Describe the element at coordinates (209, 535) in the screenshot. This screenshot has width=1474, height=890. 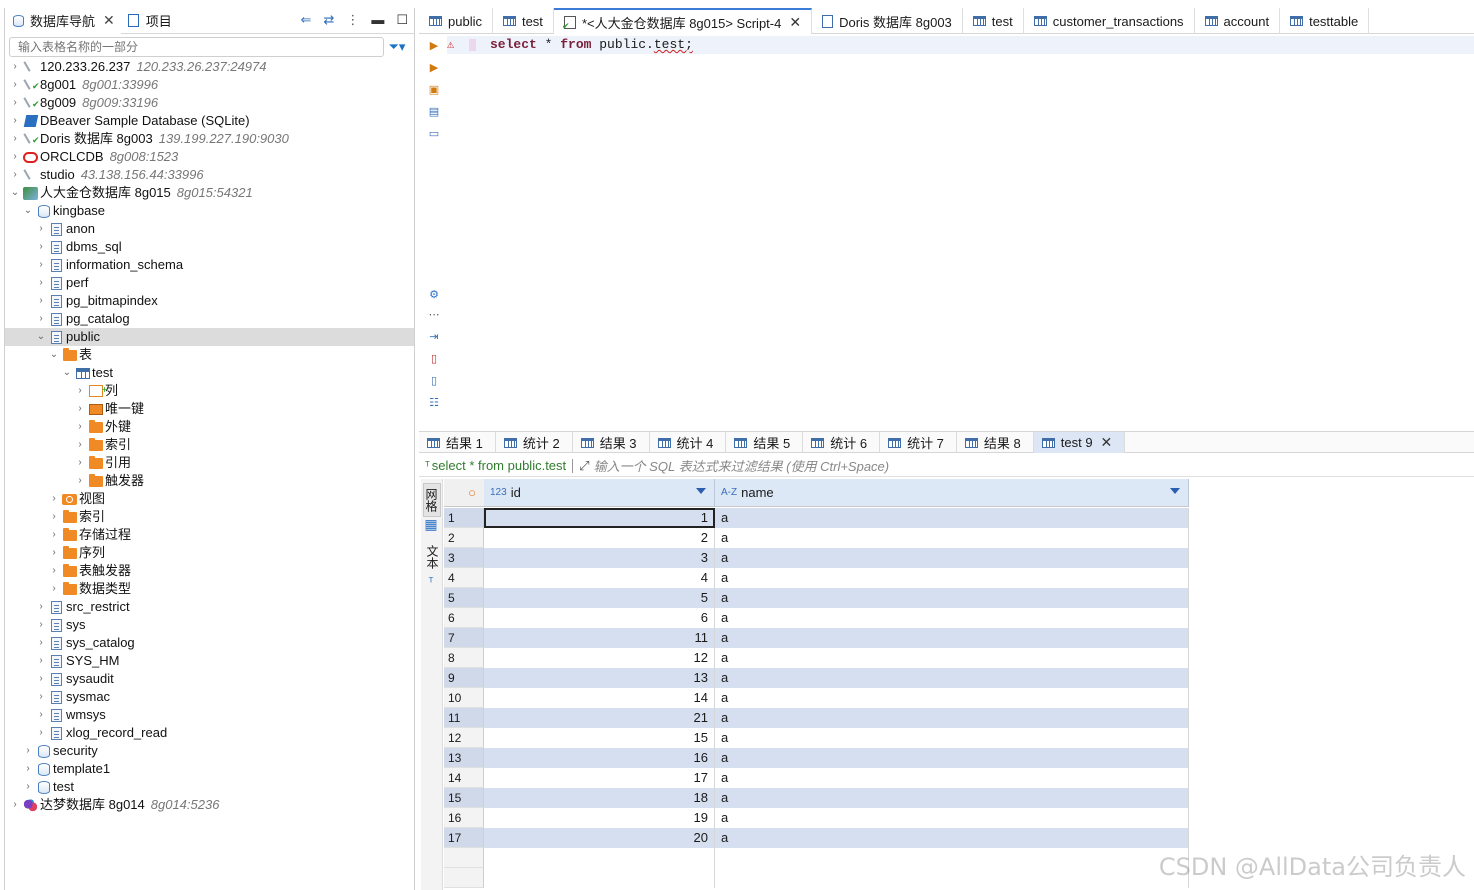
I see `tree-item: › 存储过程` at that location.